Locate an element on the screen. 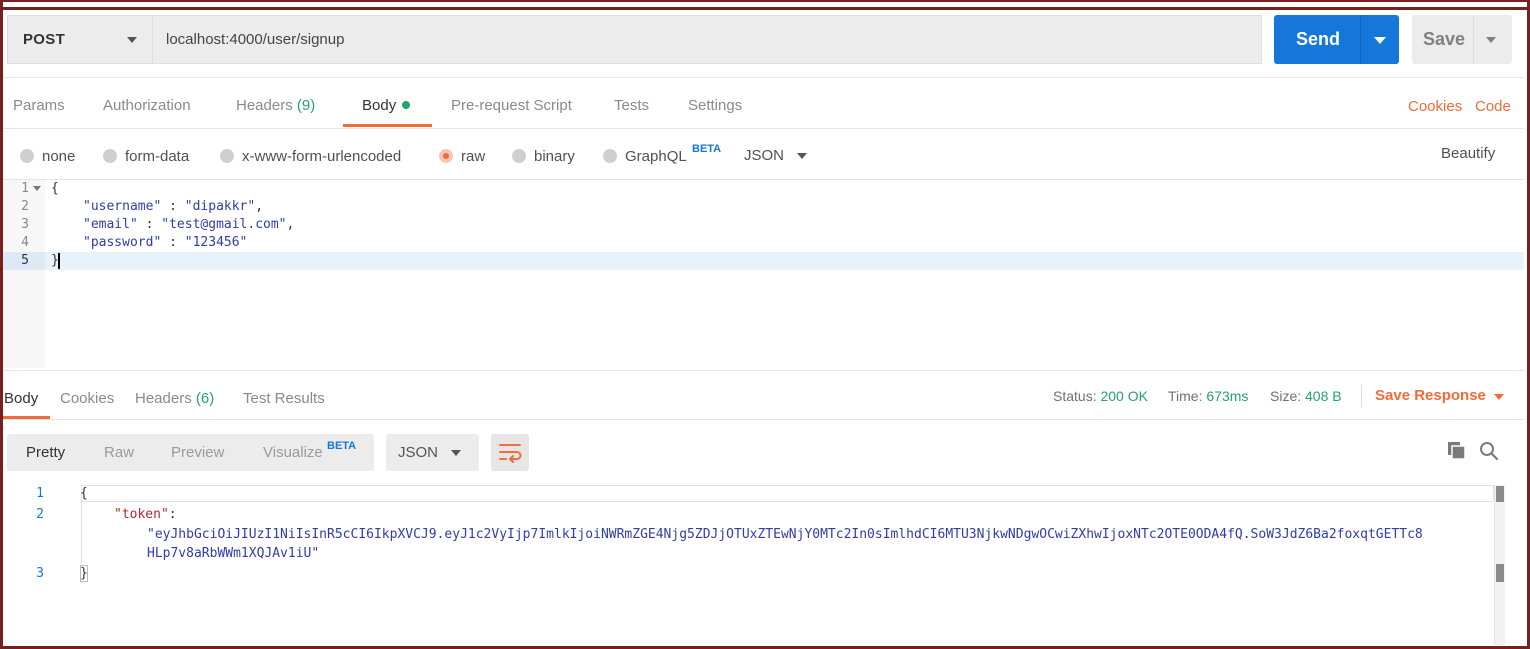 The image size is (1530, 649). radio-form-data is located at coordinates (110, 156).